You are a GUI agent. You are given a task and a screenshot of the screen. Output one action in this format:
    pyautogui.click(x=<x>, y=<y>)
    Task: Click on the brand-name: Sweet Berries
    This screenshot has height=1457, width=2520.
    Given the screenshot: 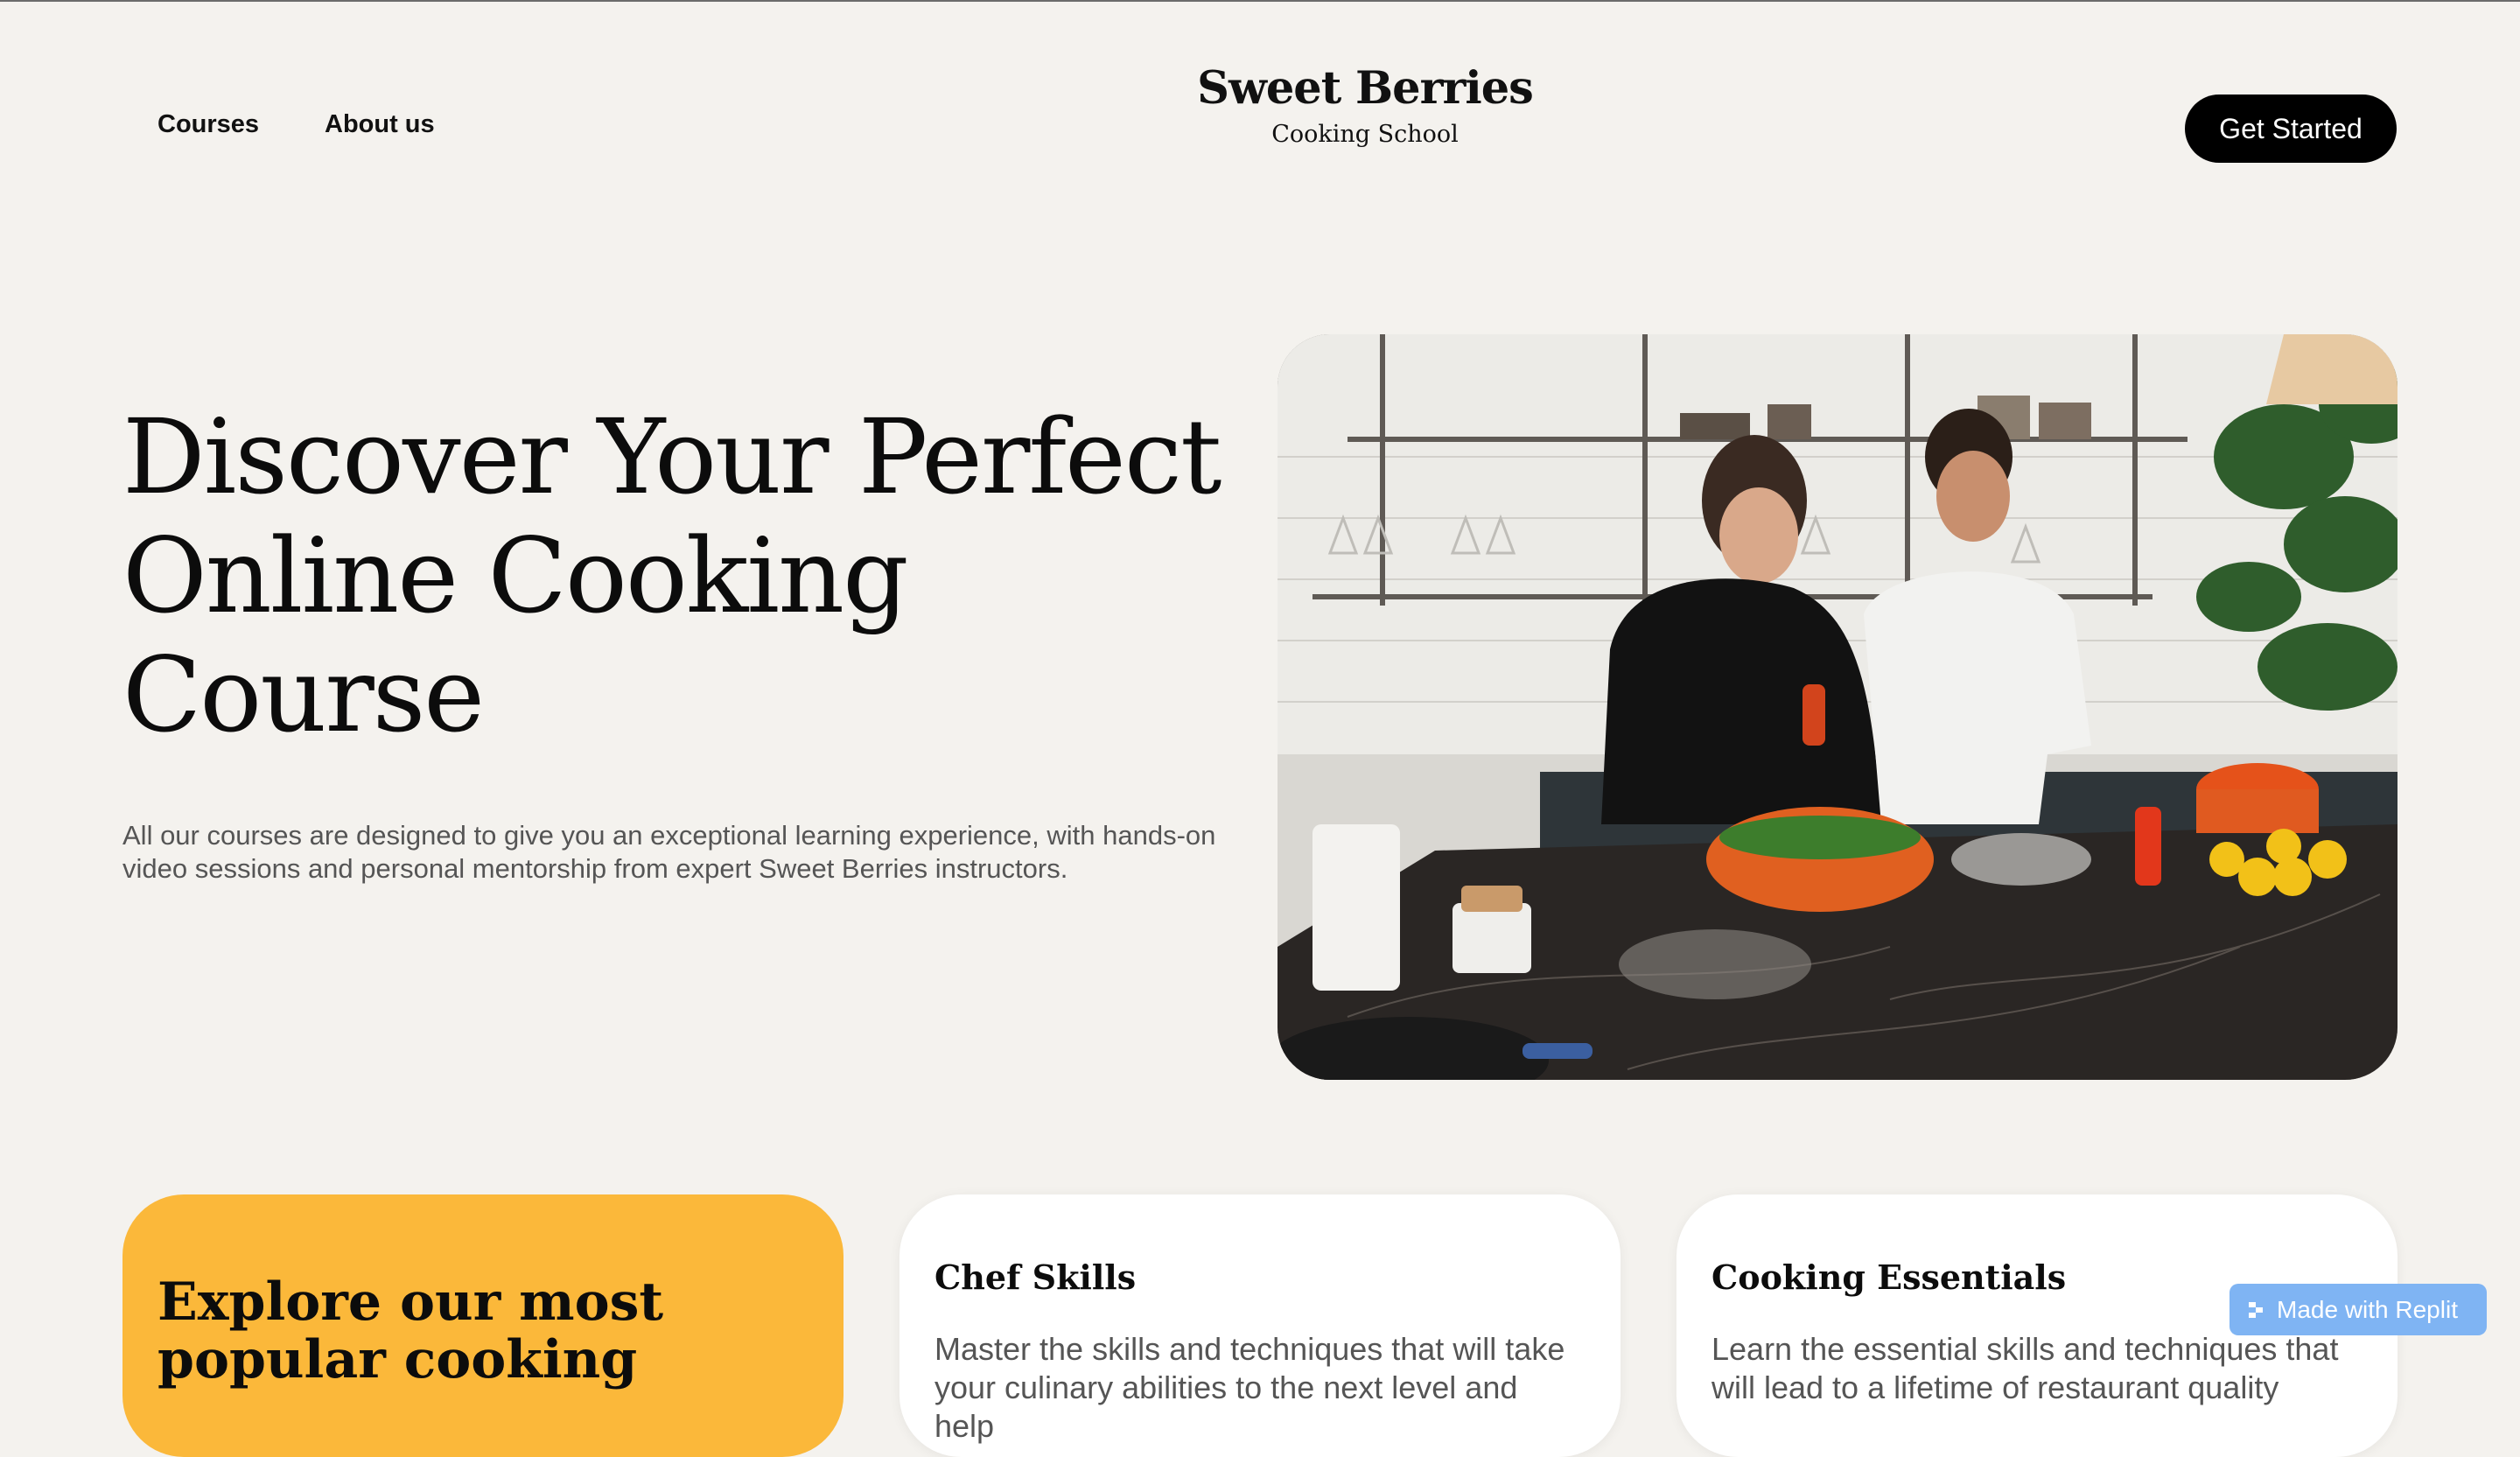 What is the action you would take?
    pyautogui.click(x=1365, y=88)
    